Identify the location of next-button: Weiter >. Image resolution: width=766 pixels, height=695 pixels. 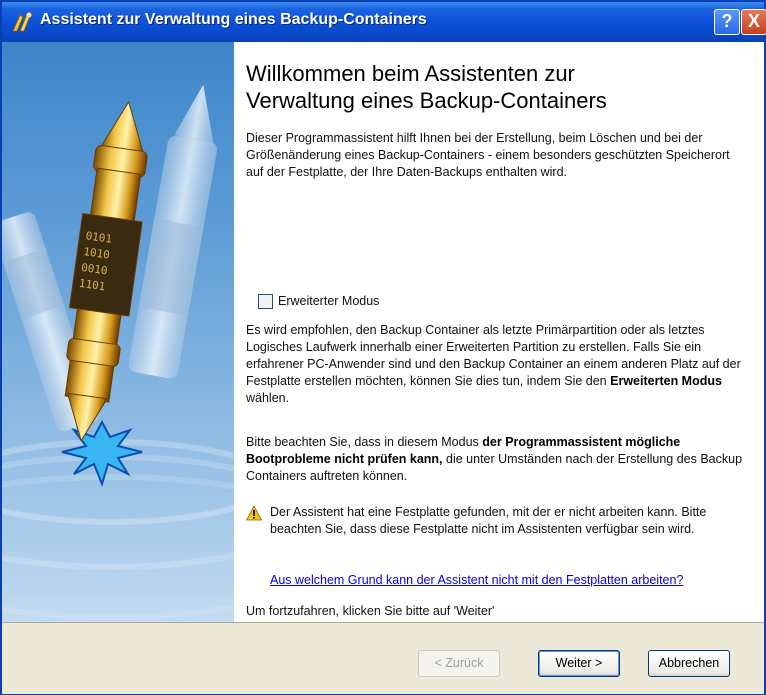
(579, 663).